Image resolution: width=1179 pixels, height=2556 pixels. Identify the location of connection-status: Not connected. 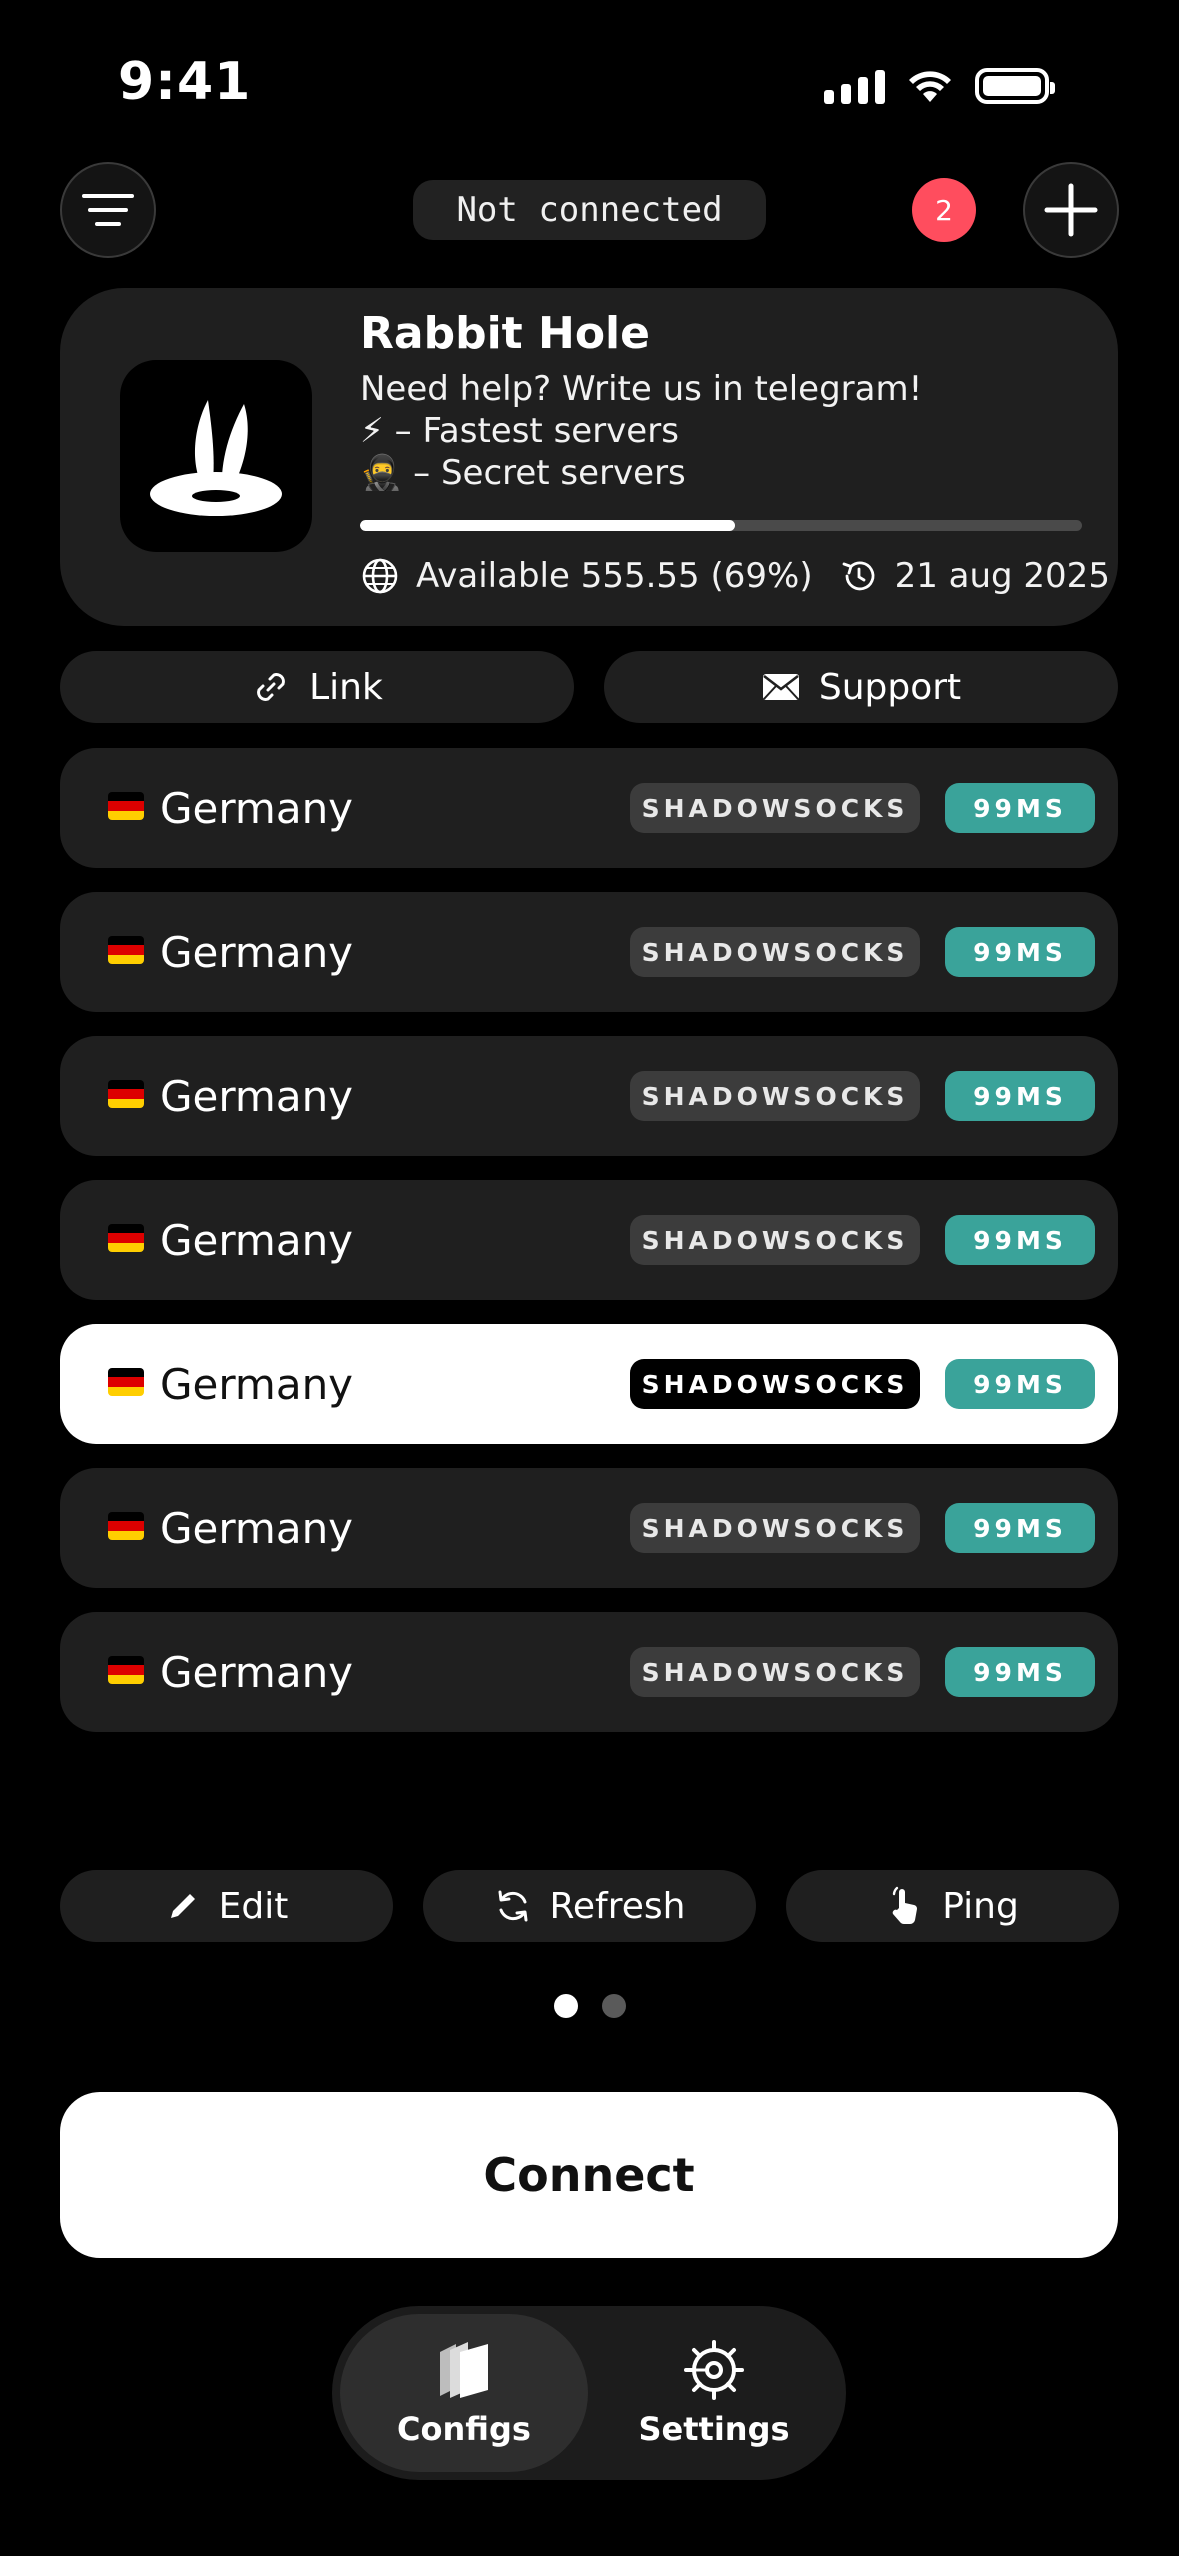
(589, 210).